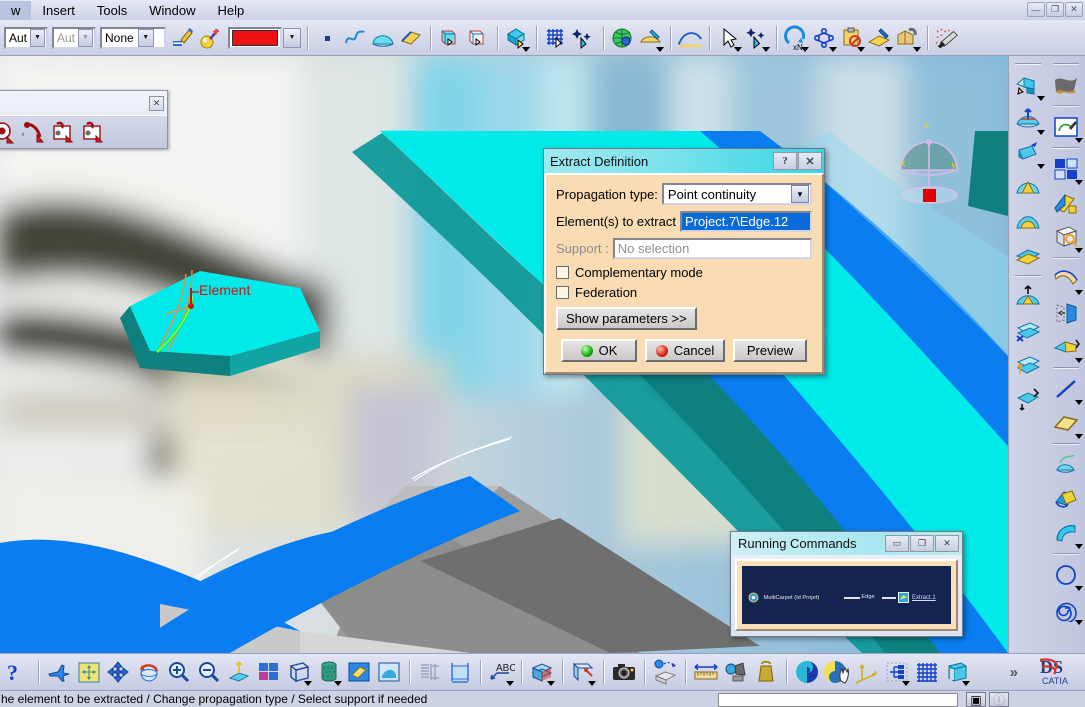 The width and height of the screenshot is (1085, 707). I want to click on camera-icon, so click(624, 672).